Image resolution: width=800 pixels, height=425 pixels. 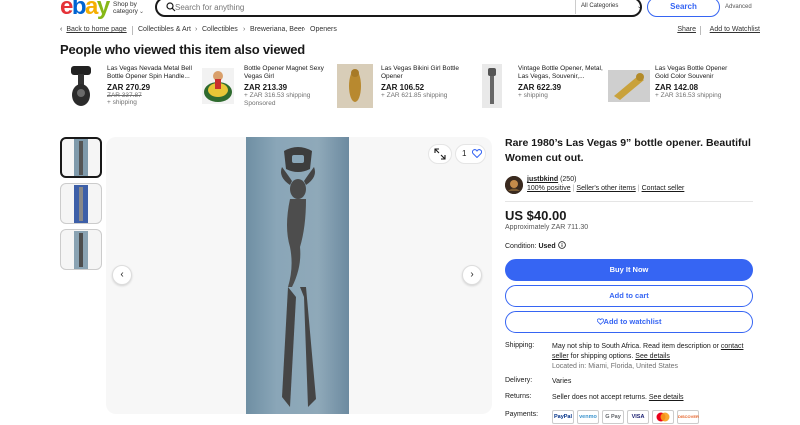 I want to click on previous-image-button: ‹, so click(x=122, y=275).